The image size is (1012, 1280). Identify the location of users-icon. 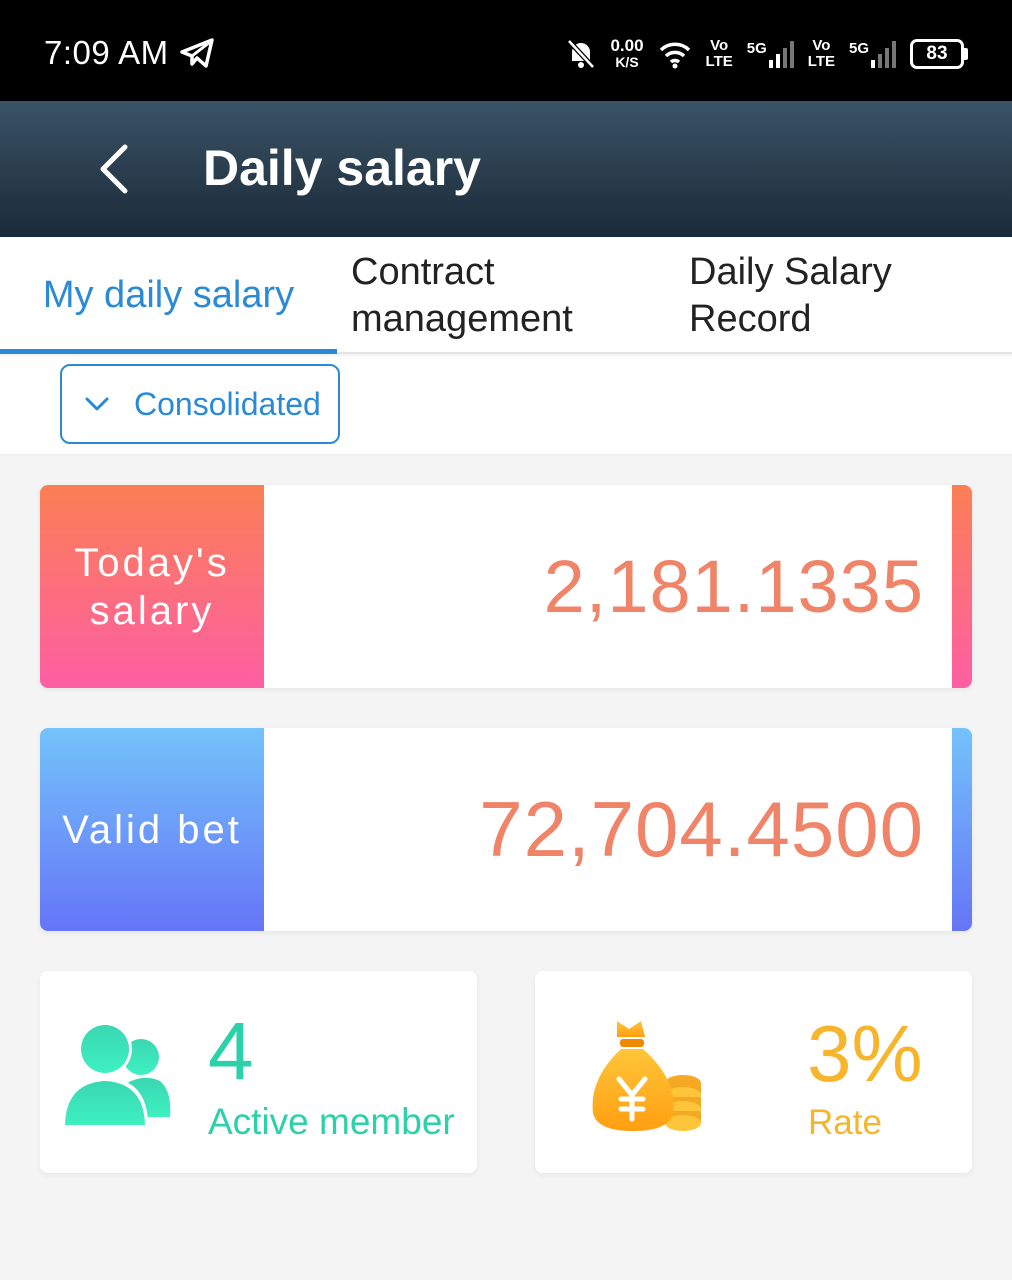
(116, 1073).